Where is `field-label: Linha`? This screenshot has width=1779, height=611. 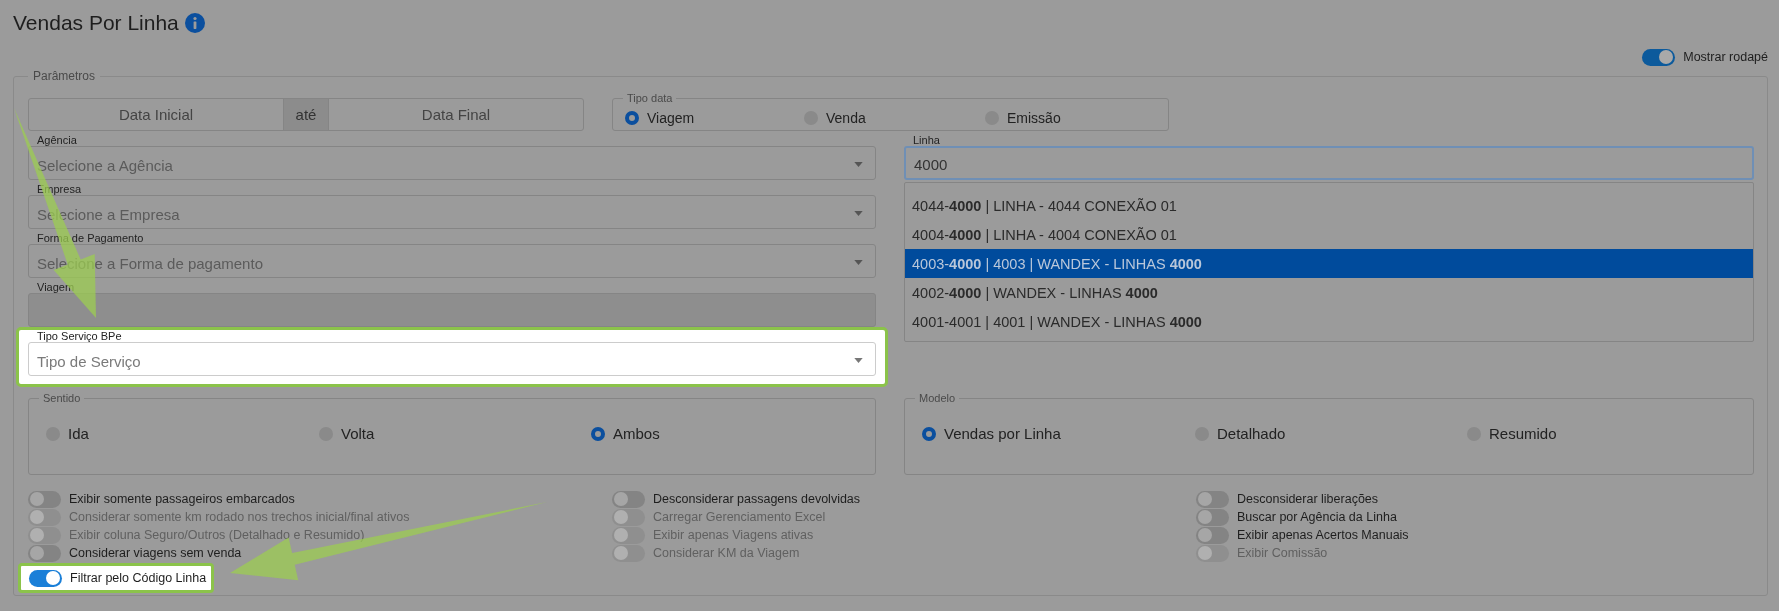
field-label: Linha is located at coordinates (926, 140).